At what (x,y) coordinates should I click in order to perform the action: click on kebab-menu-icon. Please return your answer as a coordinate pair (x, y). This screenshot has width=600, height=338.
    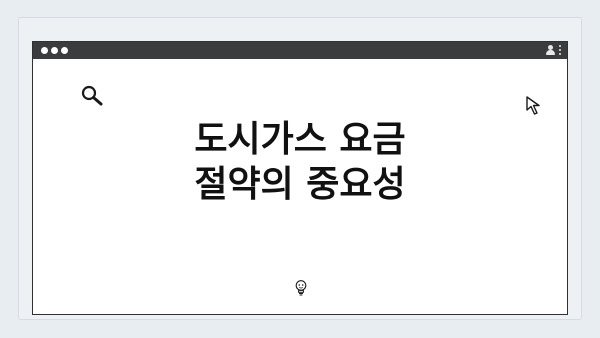
    Looking at the image, I should click on (560, 50).